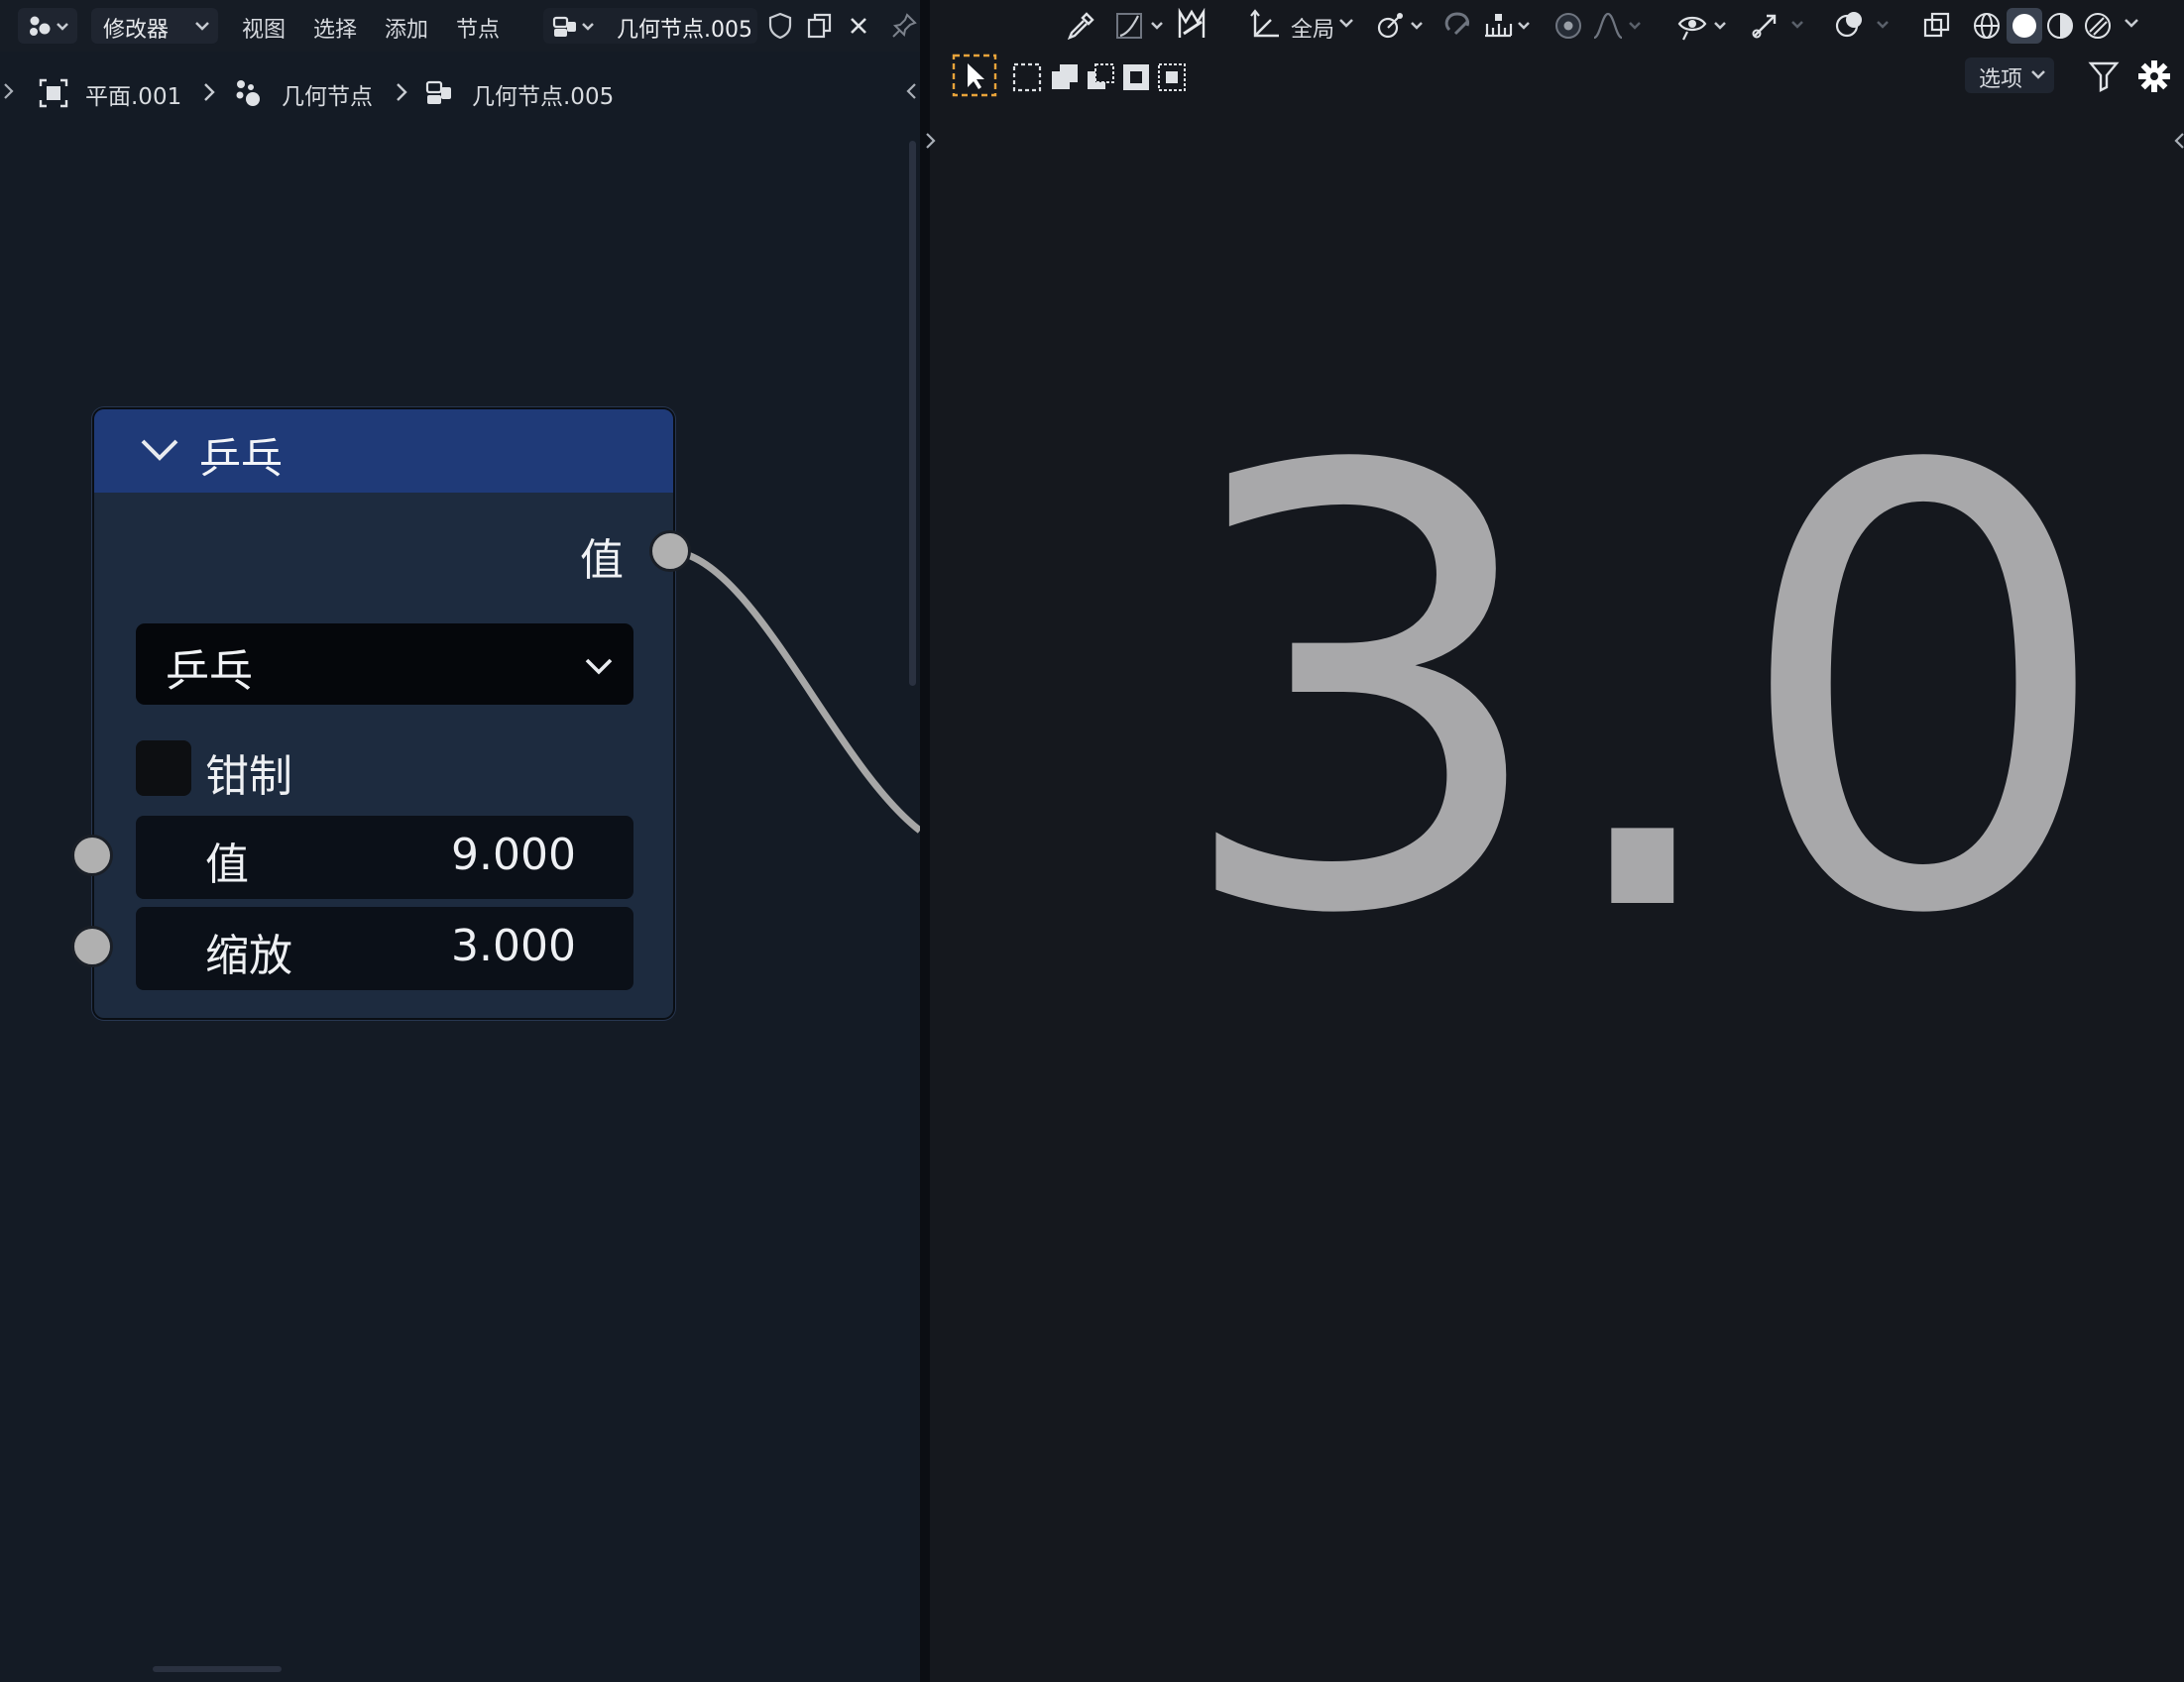 The height and width of the screenshot is (1682, 2184). Describe the element at coordinates (513, 855) in the screenshot. I see `field-value: 9.000` at that location.